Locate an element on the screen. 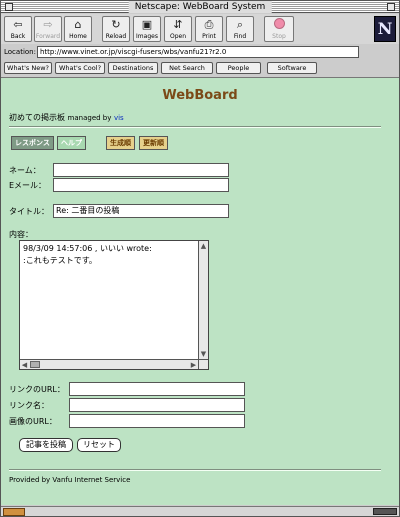 The image size is (400, 517). back-button: ⇦ Back is located at coordinates (18, 29).